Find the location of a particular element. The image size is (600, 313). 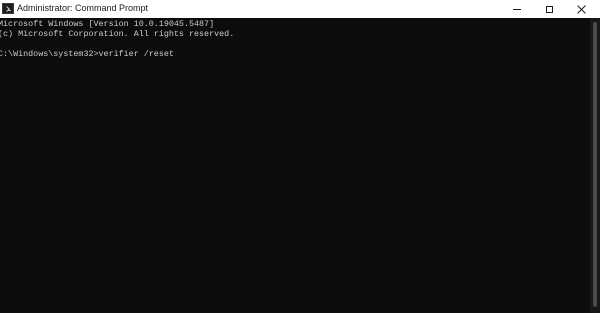

maximize-icon is located at coordinates (549, 9).